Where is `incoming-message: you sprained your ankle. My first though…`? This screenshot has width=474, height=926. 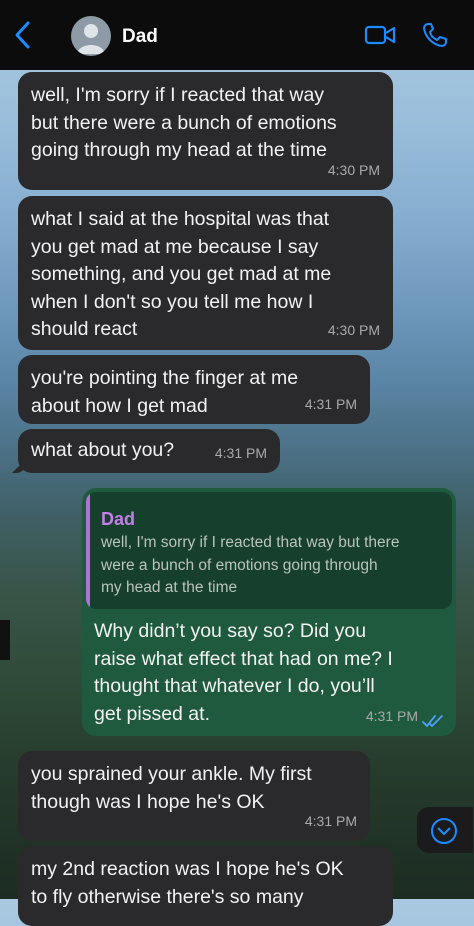
incoming-message: you sprained your ankle. My first though… is located at coordinates (194, 796).